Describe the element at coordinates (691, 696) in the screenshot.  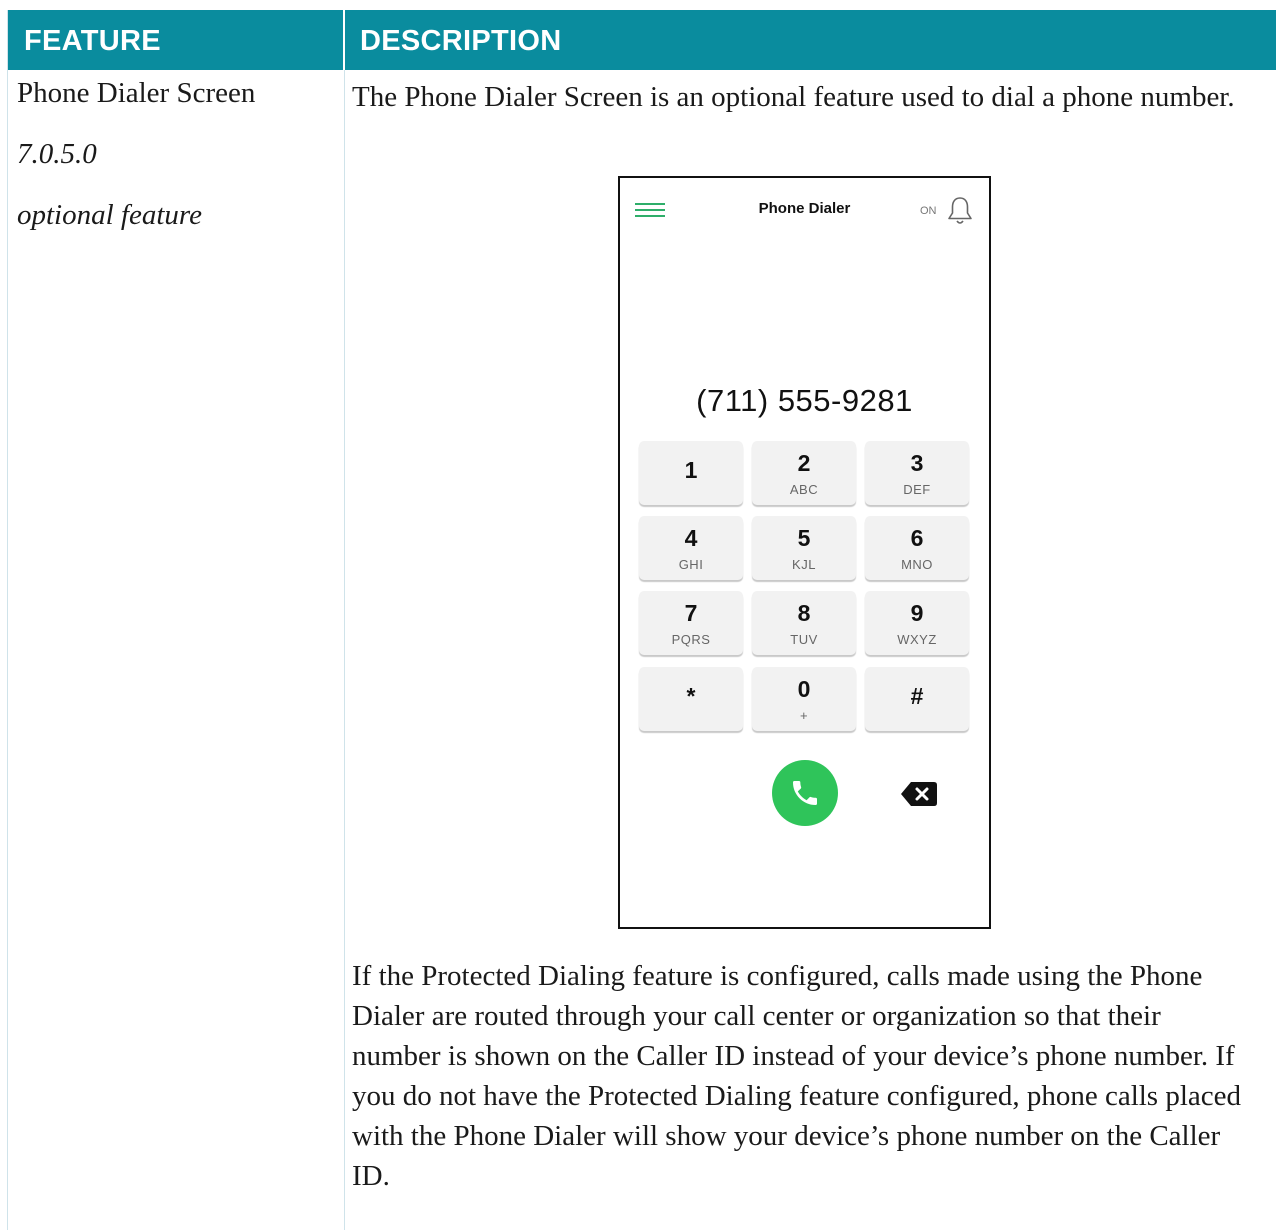
I see `key-digit: *` at that location.